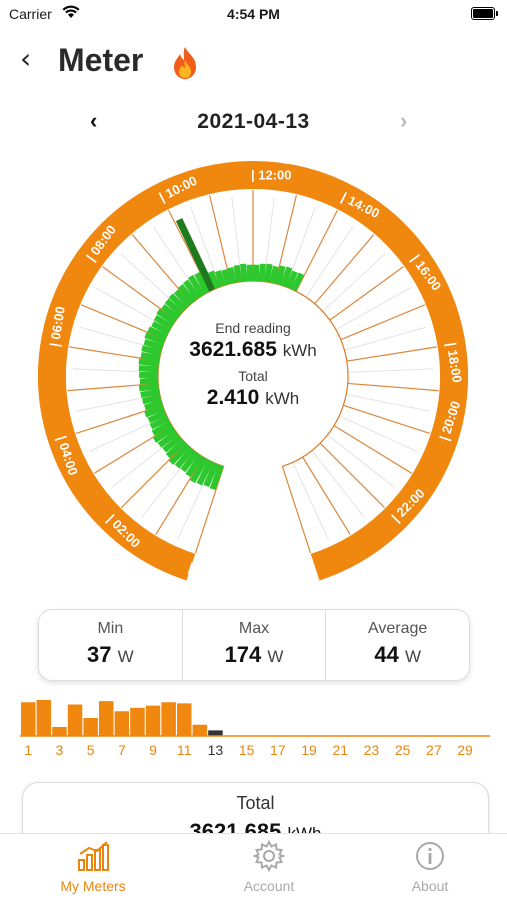  I want to click on month-day-label: 11, so click(184, 750).